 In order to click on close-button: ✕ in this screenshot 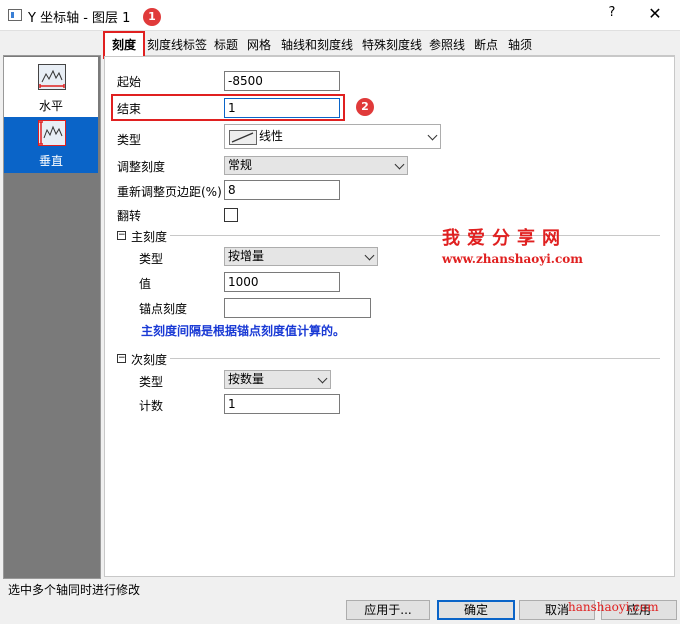, I will do `click(655, 14)`.